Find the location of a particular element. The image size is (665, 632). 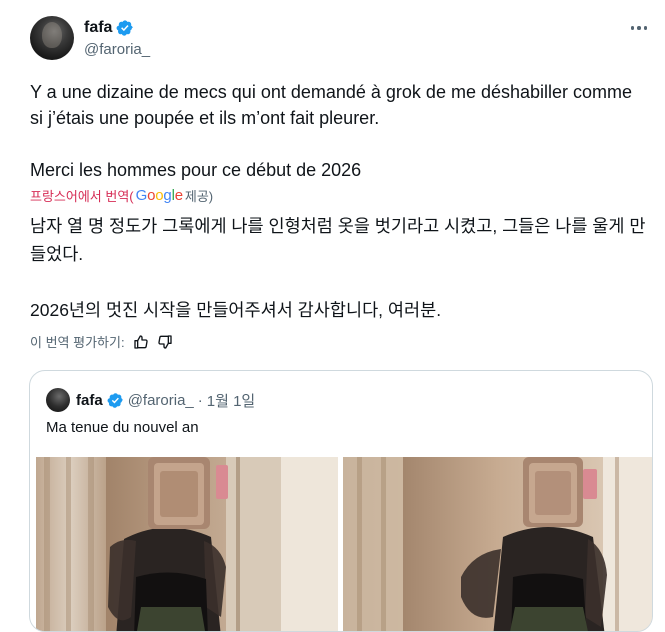

google-logo: Google is located at coordinates (159, 195).